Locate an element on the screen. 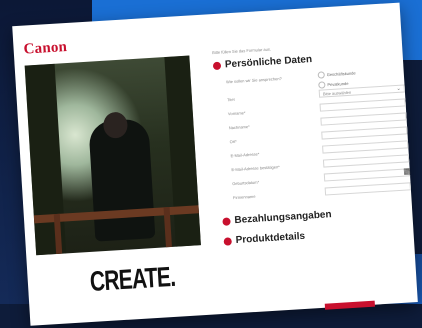 This screenshot has width=422, height=328. field-label: Nachname* is located at coordinates (239, 126).